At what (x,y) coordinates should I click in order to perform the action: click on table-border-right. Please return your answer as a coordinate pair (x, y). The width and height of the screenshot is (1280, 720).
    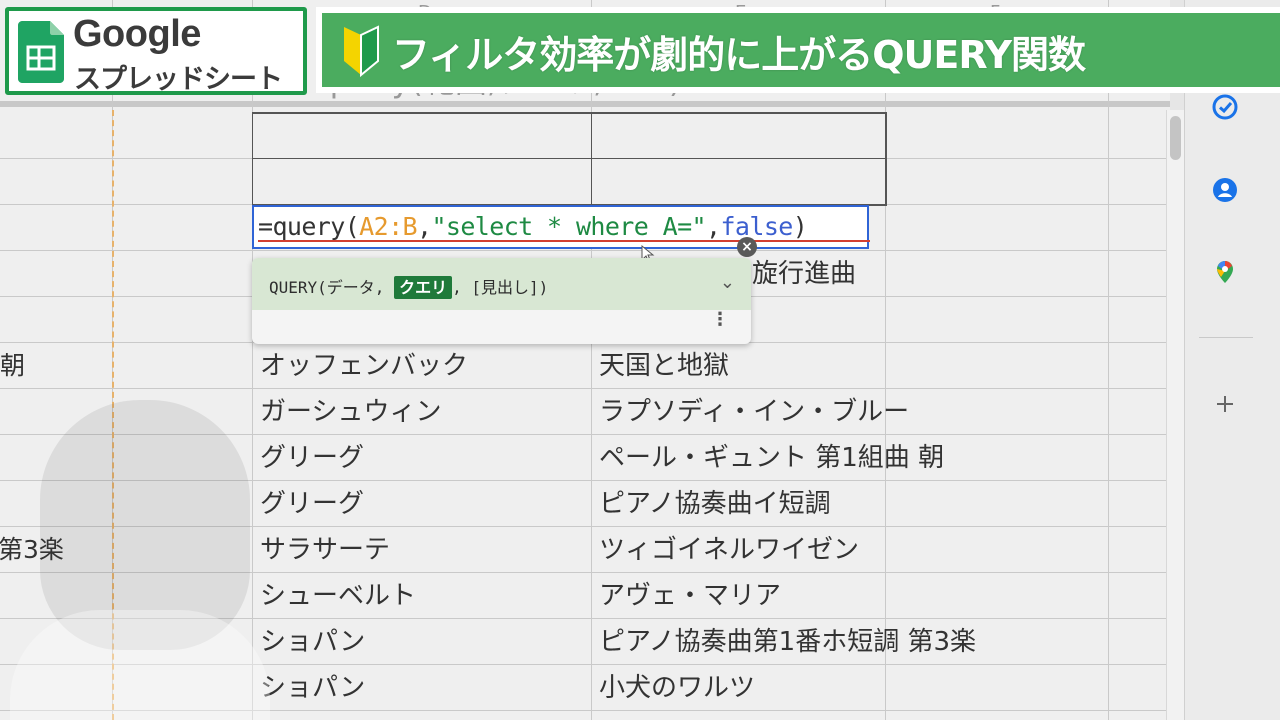
    Looking at the image, I should click on (886, 159).